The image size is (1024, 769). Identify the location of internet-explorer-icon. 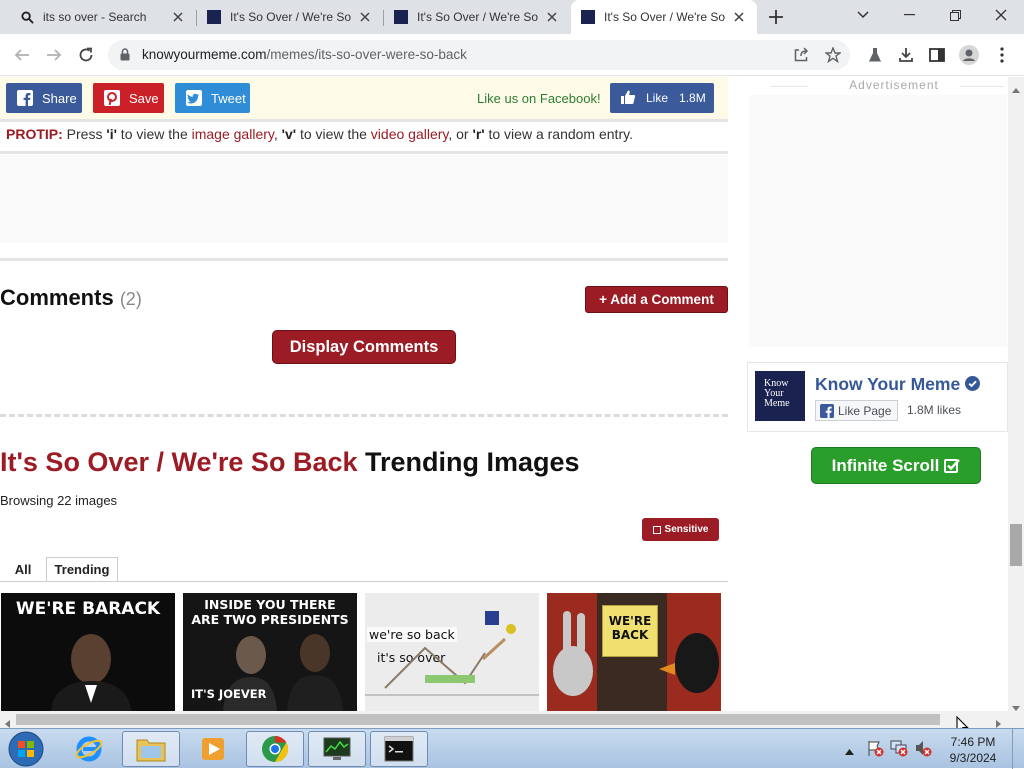
(89, 749).